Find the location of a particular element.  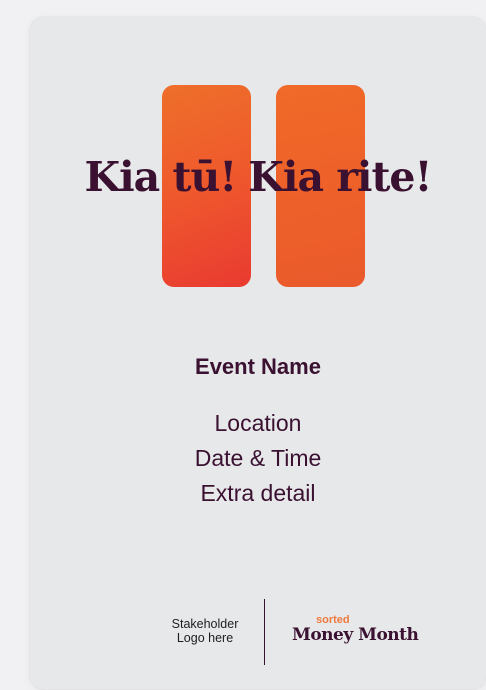

brand-money-month-text: Money Month is located at coordinates (355, 635).